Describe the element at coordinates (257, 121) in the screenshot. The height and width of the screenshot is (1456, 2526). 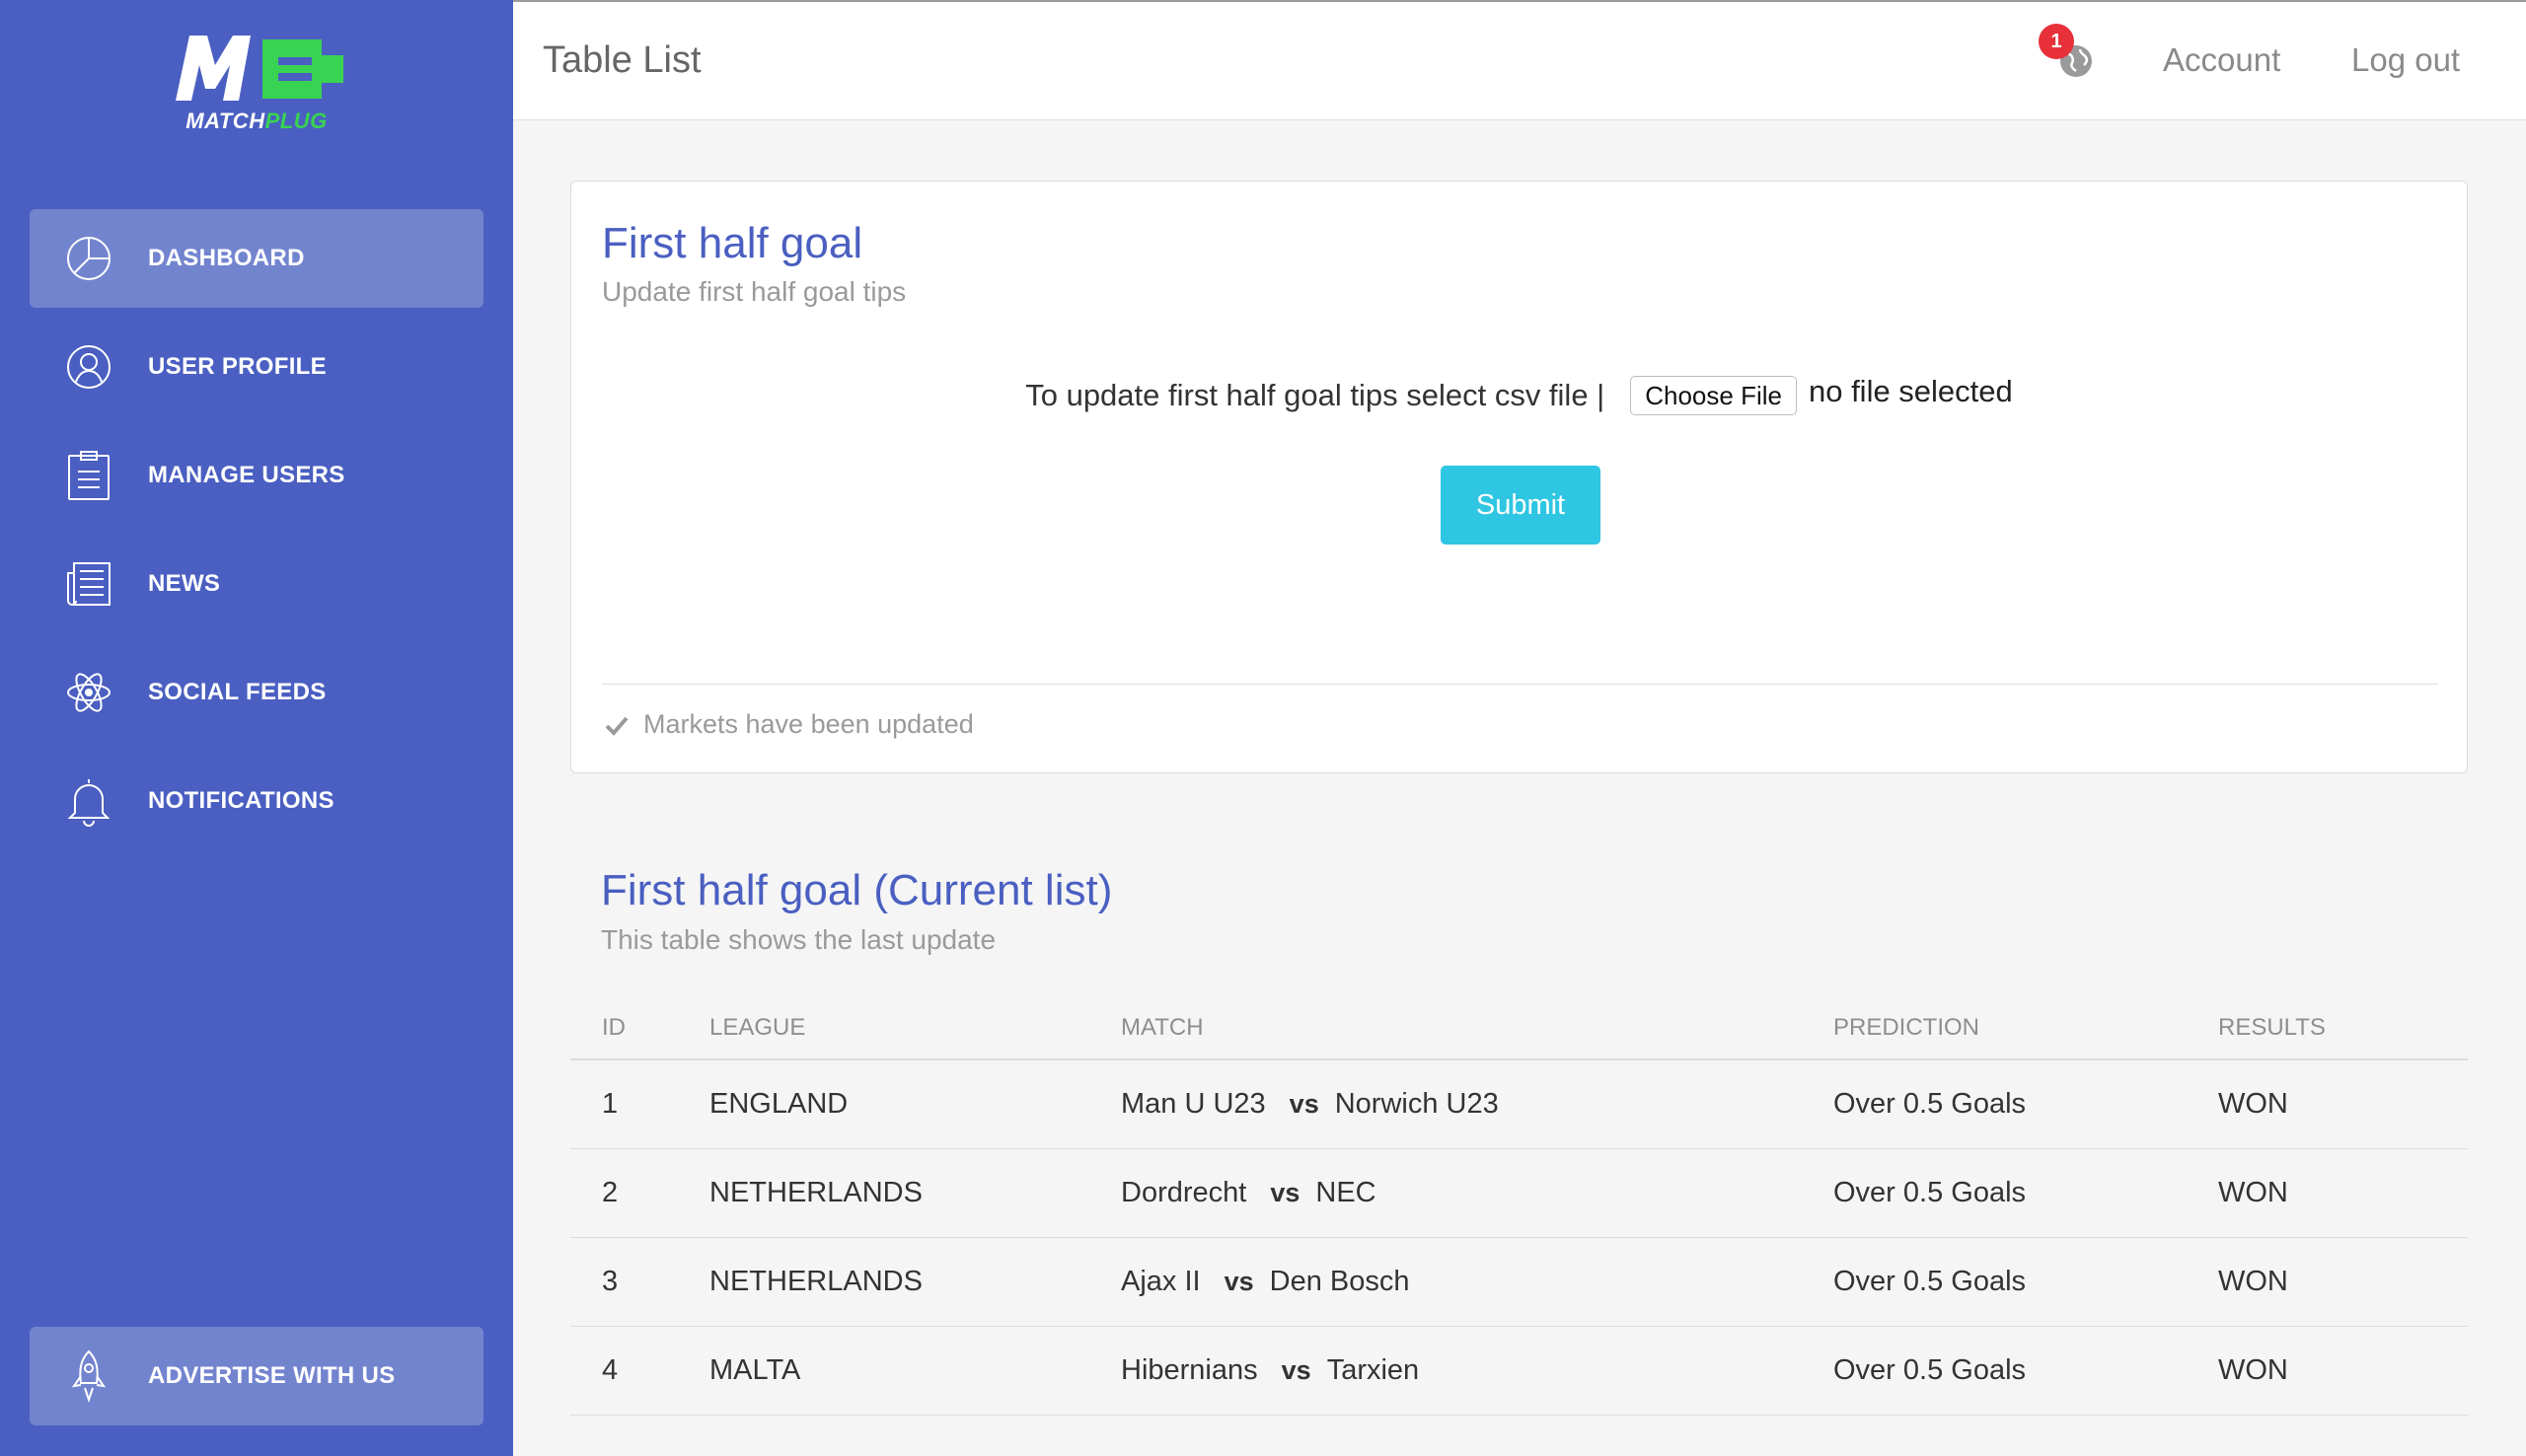
I see `logo-wordmark: MATCHPLUG` at that location.